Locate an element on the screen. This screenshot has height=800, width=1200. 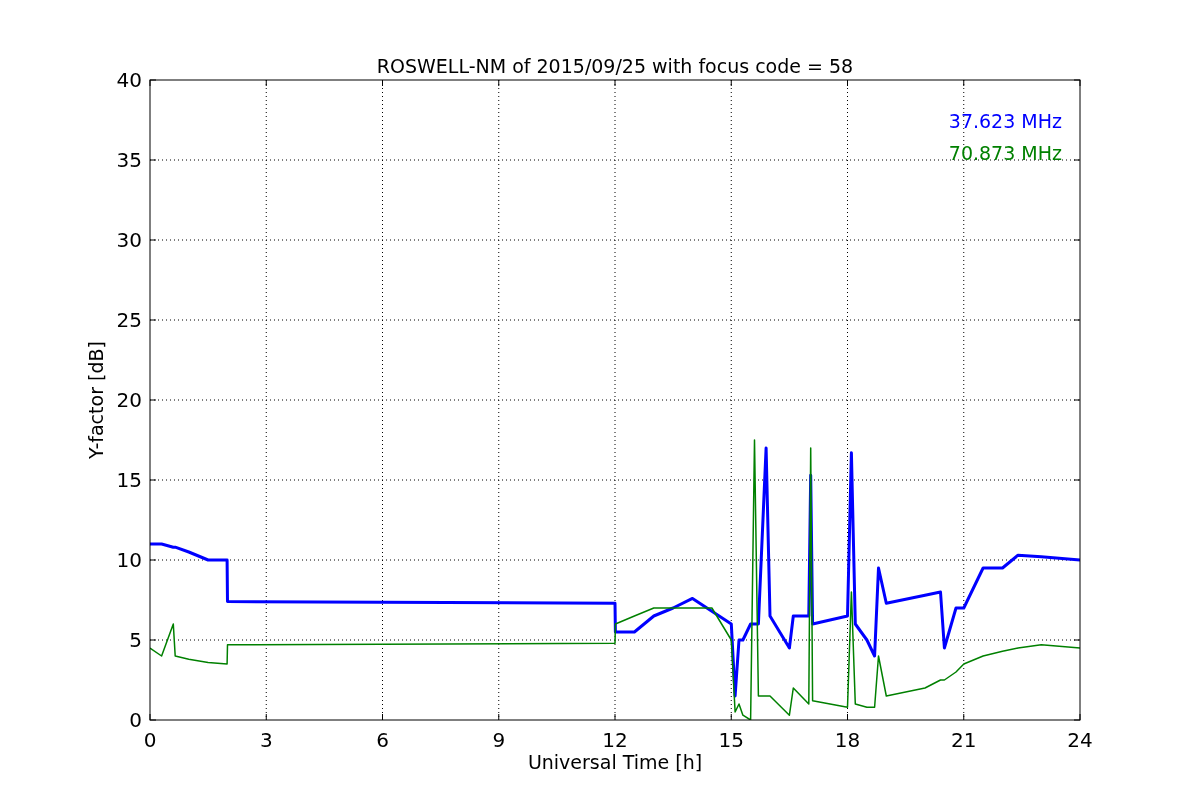
tick-label: 18 is located at coordinates (847, 740).